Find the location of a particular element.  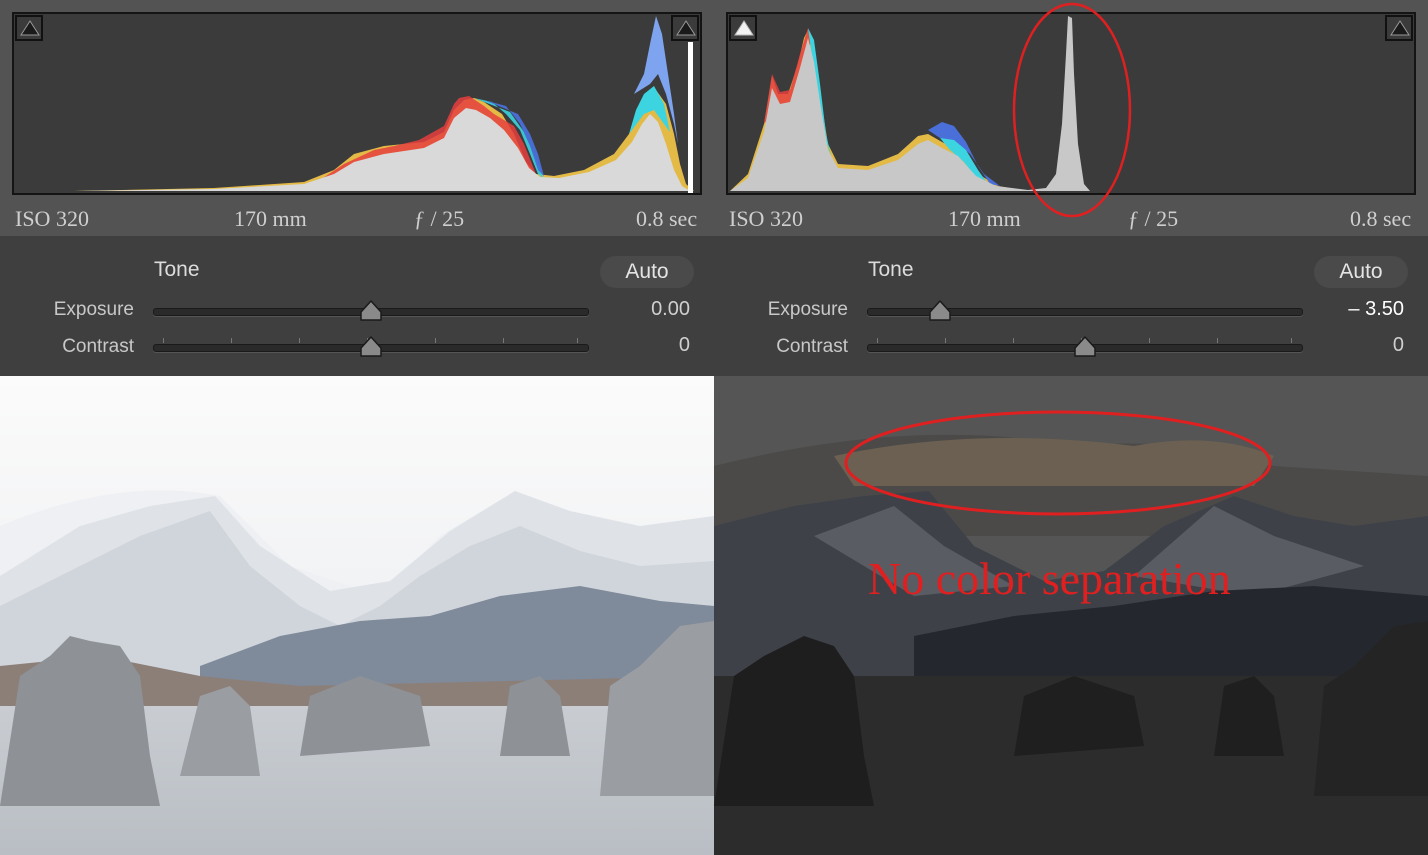

histogram-left is located at coordinates (357, 103).